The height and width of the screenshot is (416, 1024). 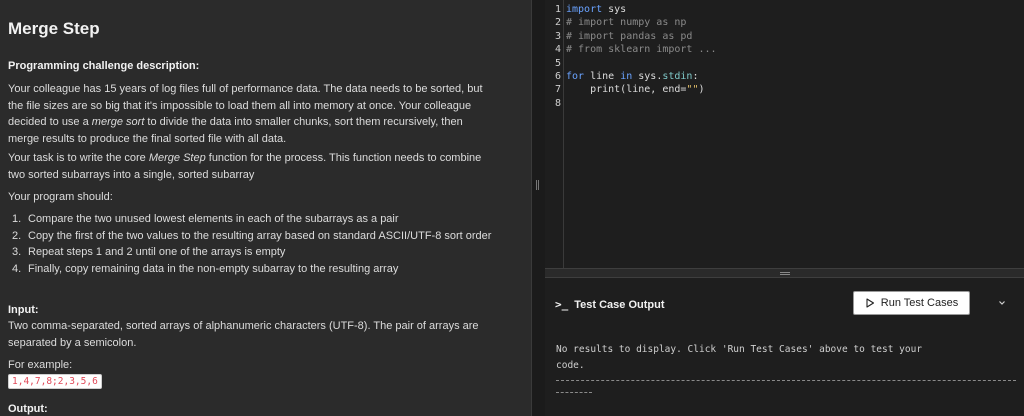 What do you see at coordinates (614, 9) in the screenshot?
I see `code-token: sys` at bounding box center [614, 9].